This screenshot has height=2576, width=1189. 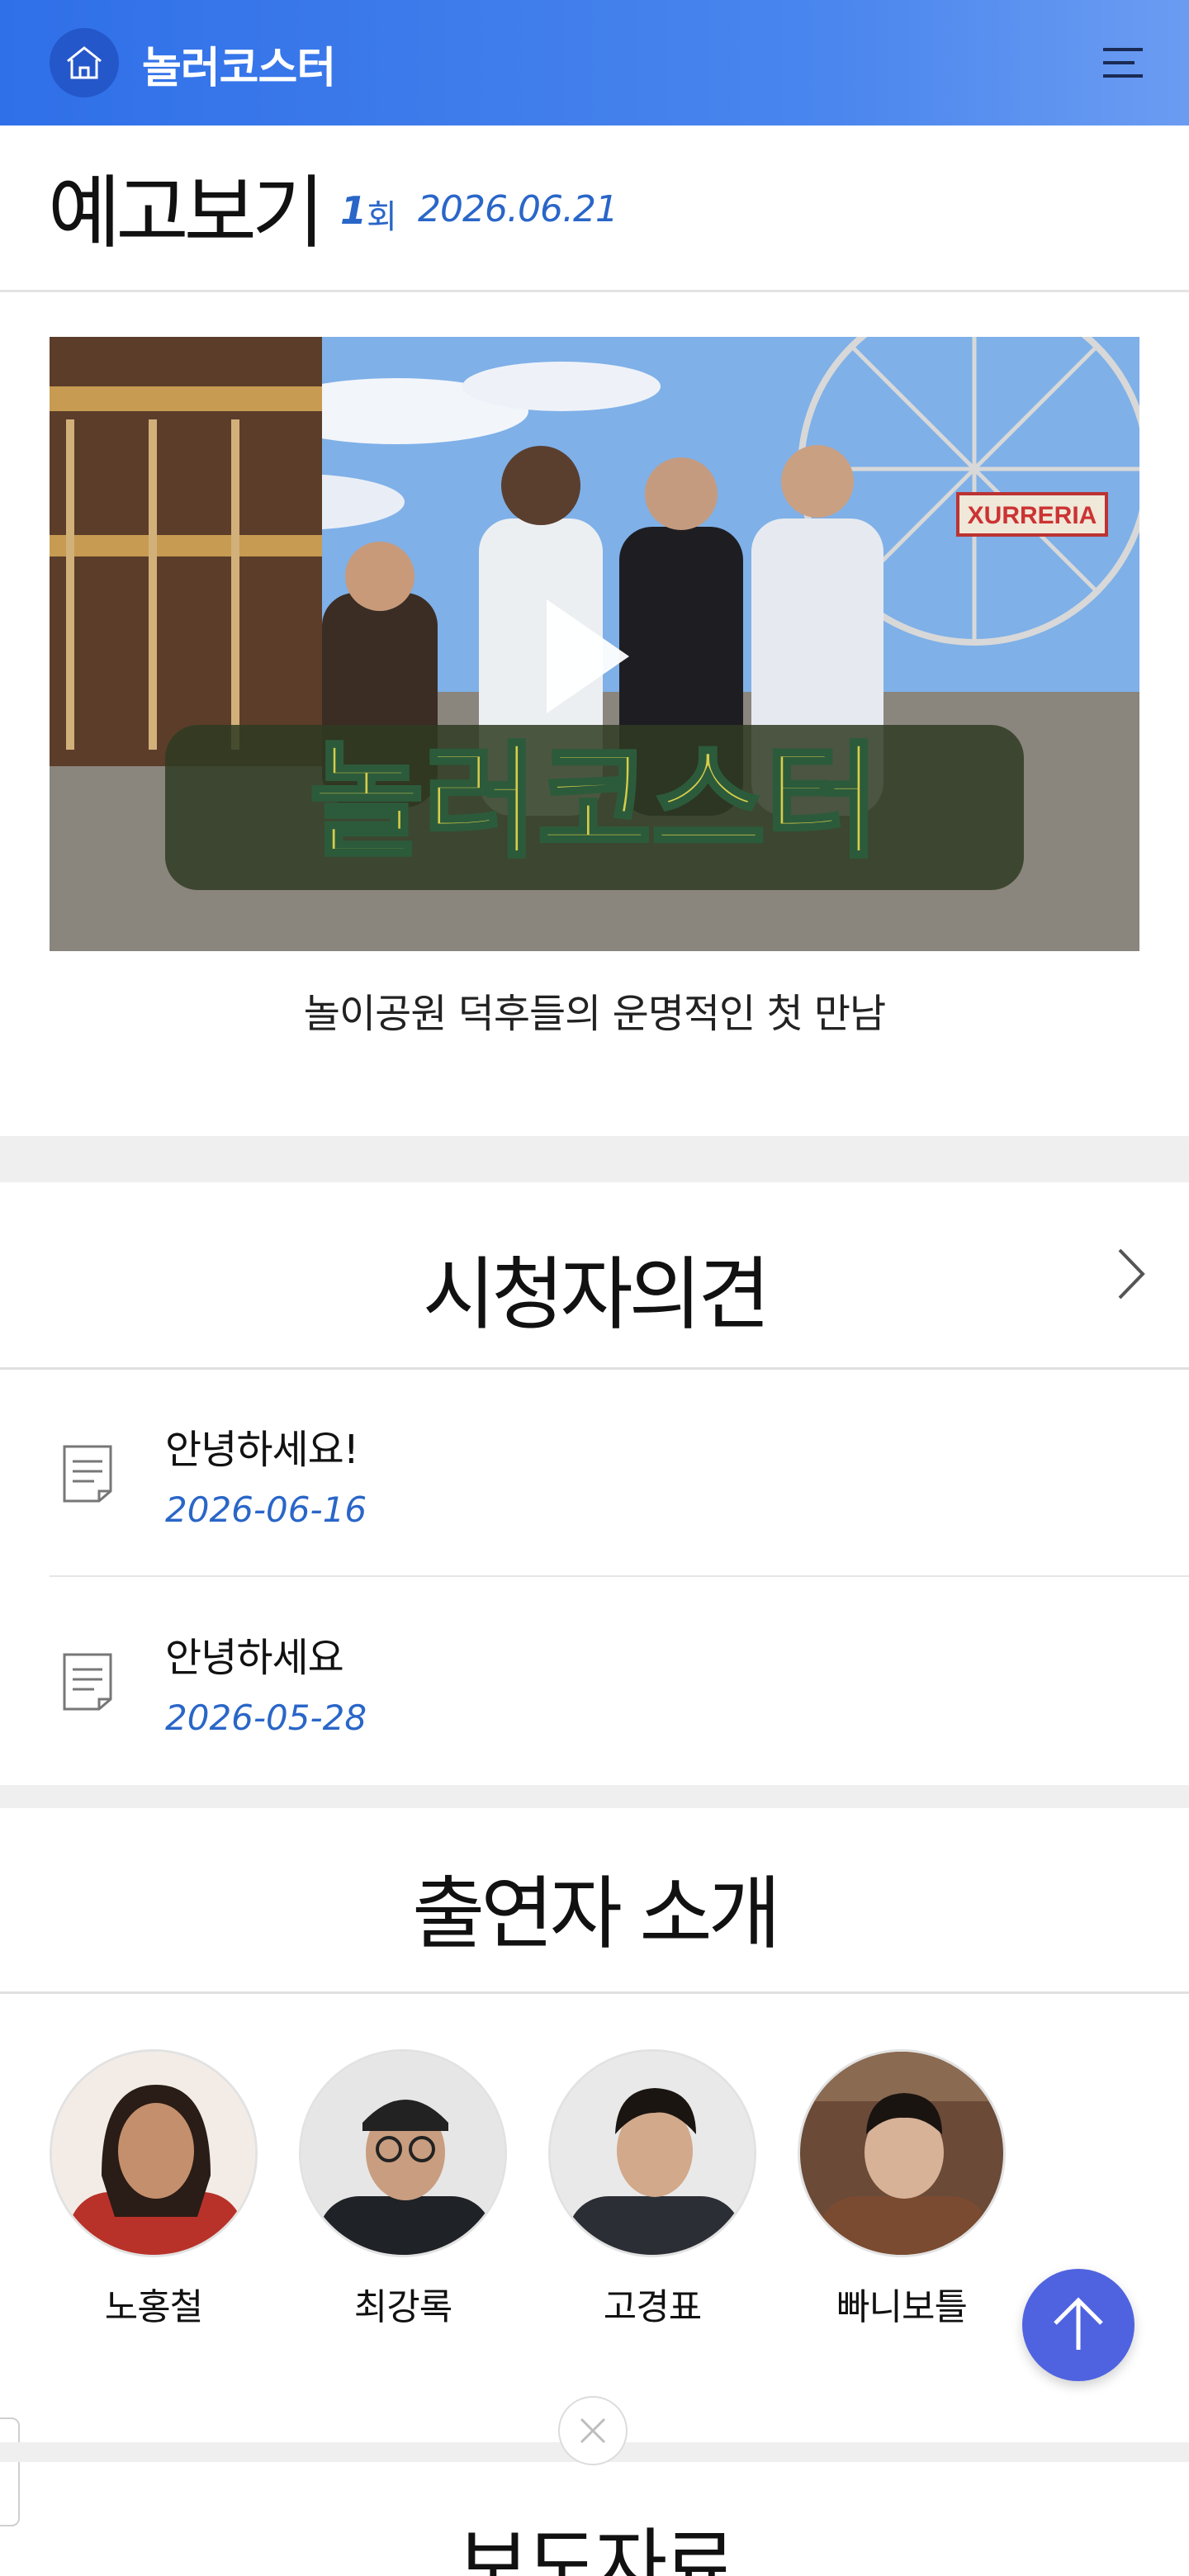 I want to click on scroll-top-button, so click(x=1078, y=2325).